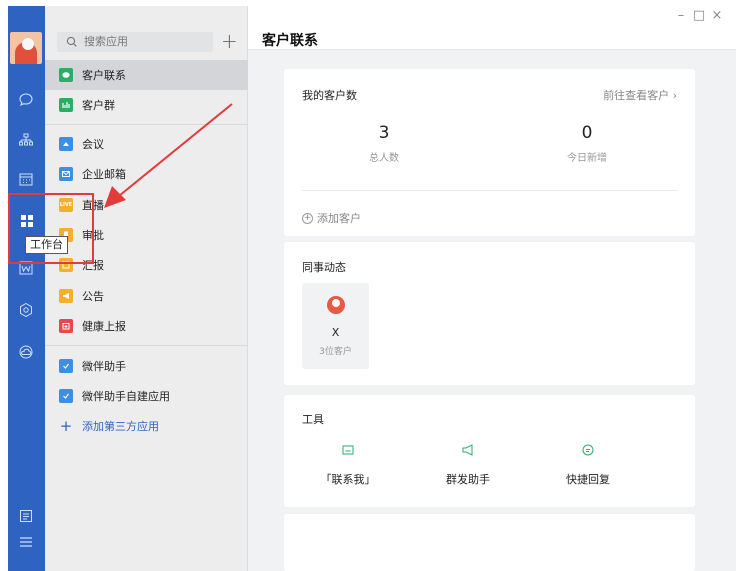 Image resolution: width=736 pixels, height=571 pixels. I want to click on search-icon, so click(71, 41).